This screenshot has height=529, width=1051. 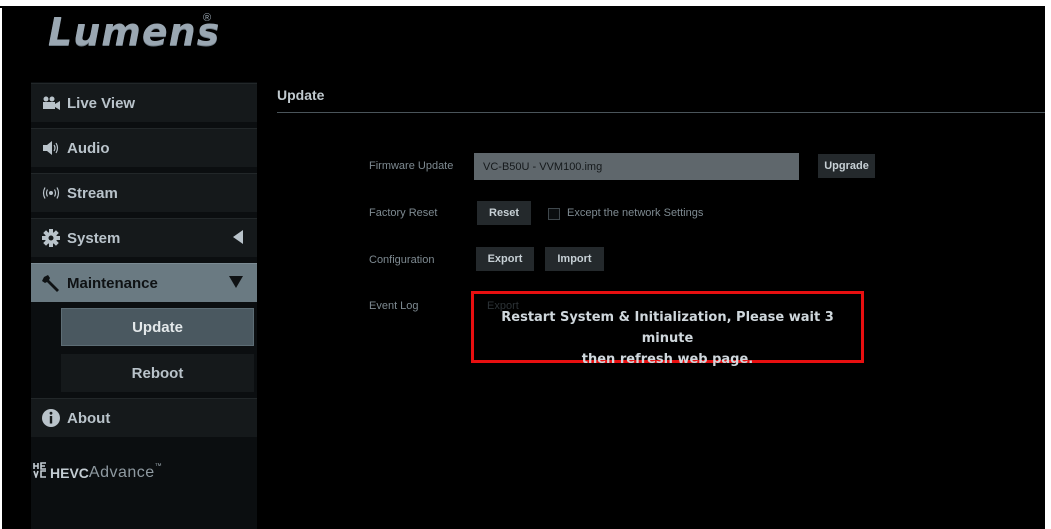 What do you see at coordinates (238, 239) in the screenshot?
I see `collapse-arrow-icon` at bounding box center [238, 239].